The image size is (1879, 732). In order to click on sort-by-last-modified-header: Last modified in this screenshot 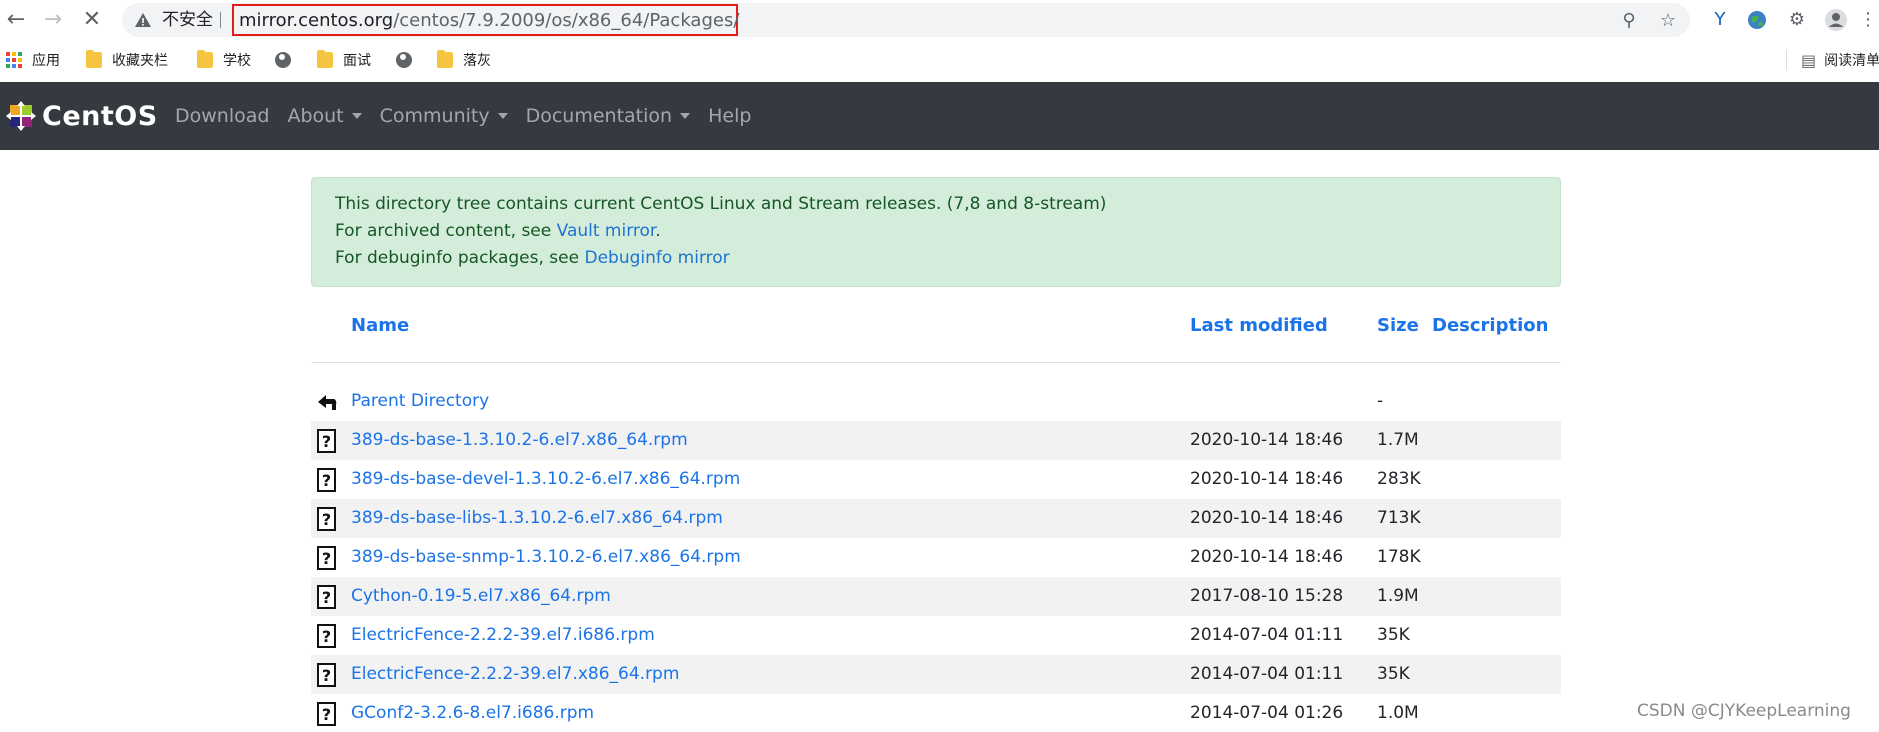, I will do `click(1259, 325)`.